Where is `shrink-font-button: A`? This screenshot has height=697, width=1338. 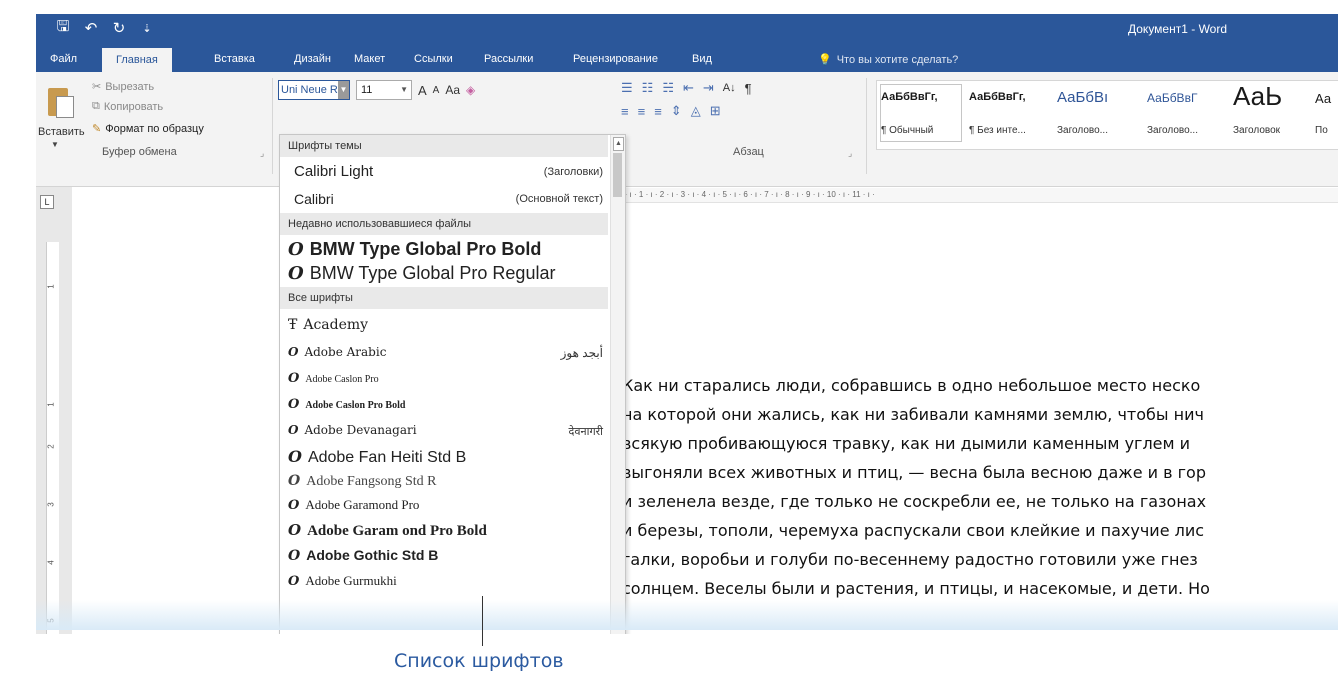
shrink-font-button: A is located at coordinates (436, 90).